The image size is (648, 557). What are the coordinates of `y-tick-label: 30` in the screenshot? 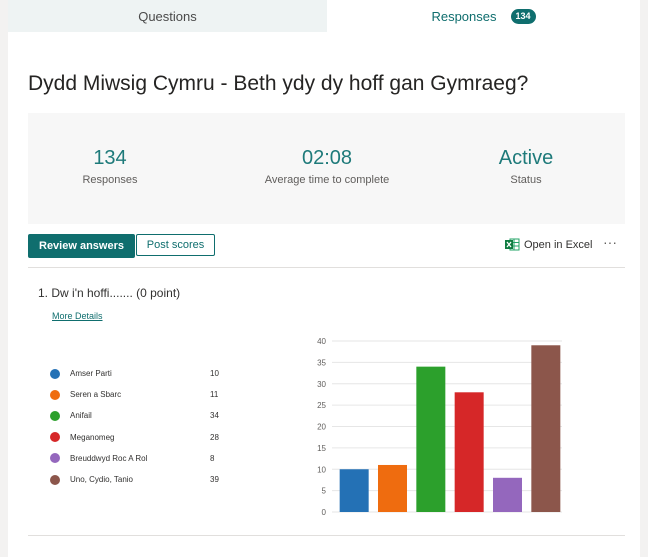 It's located at (321, 384).